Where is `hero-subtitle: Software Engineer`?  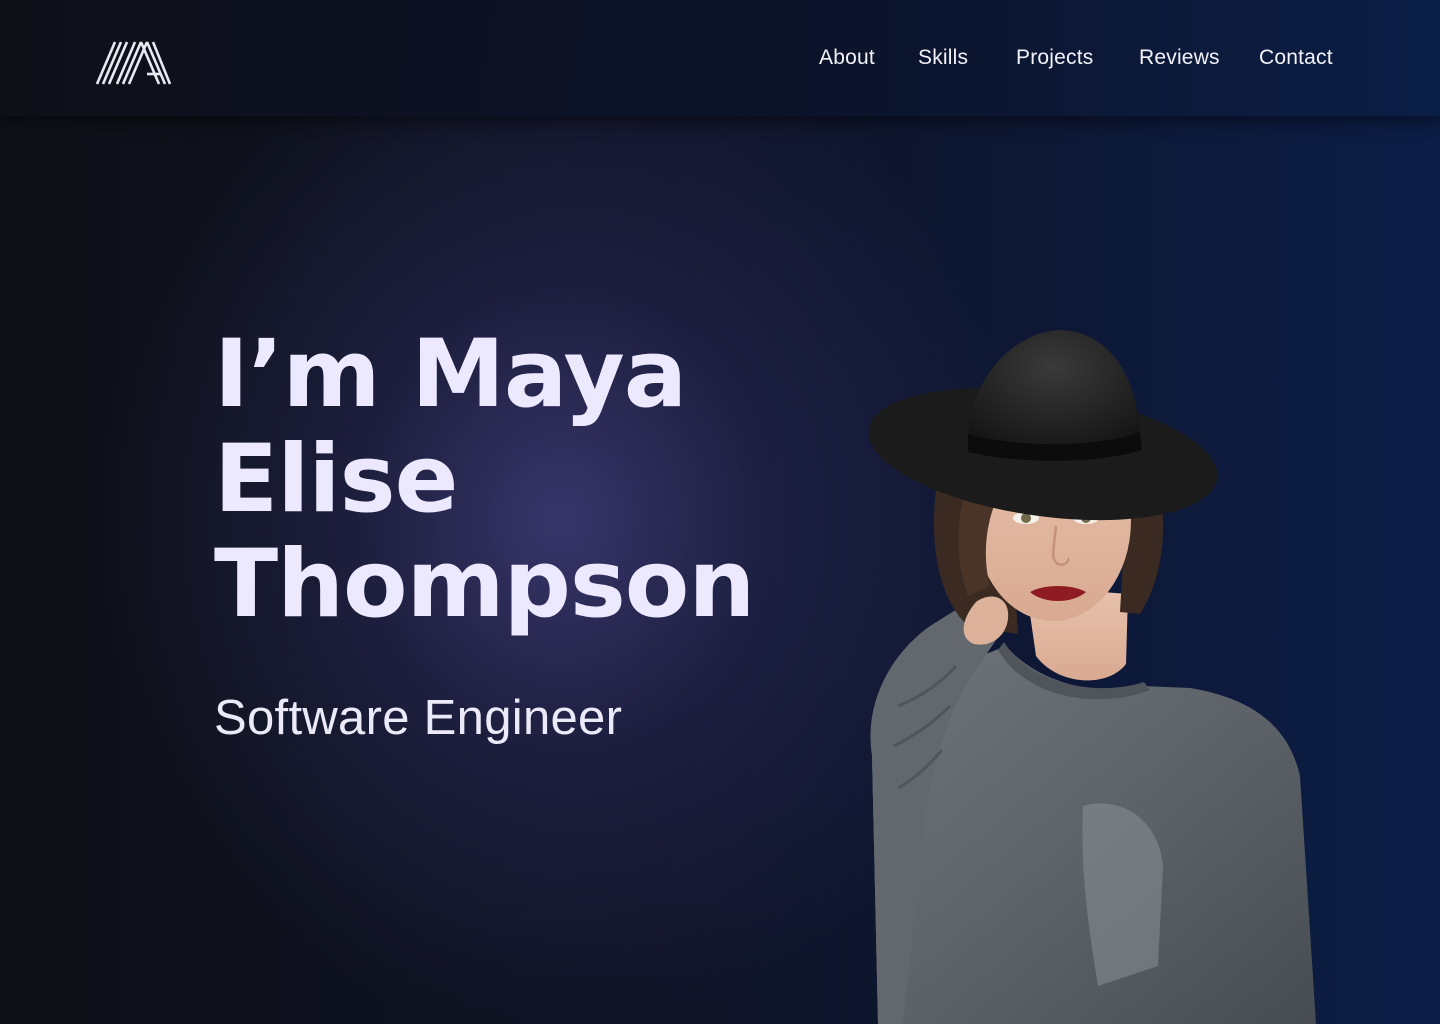
hero-subtitle: Software Engineer is located at coordinates (418, 718).